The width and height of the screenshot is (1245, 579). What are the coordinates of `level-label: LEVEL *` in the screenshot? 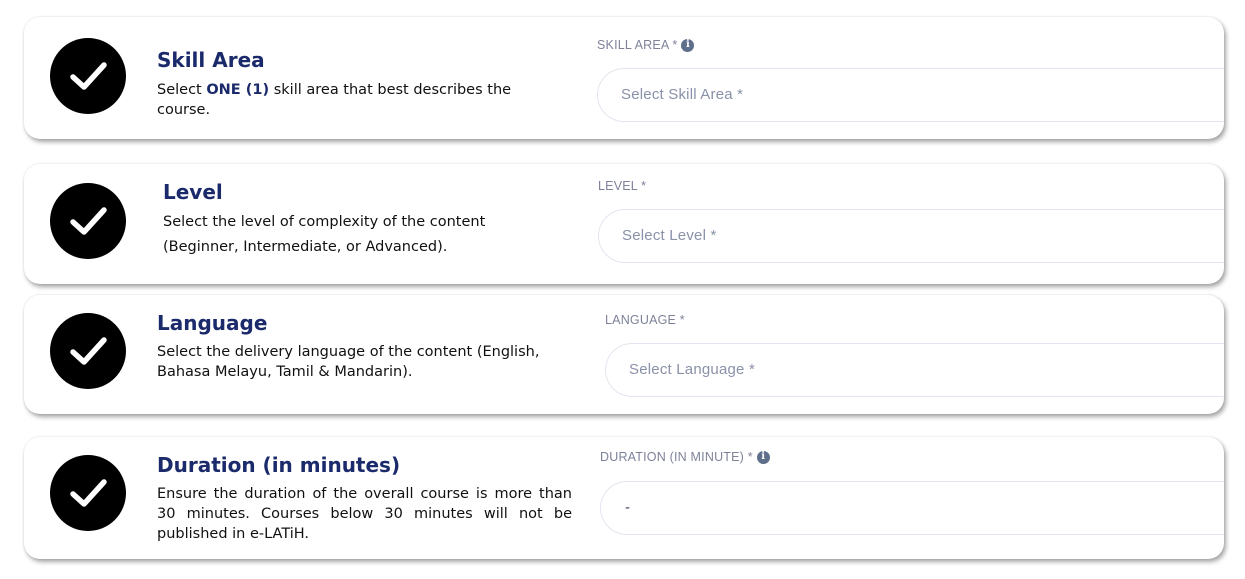 It's located at (622, 186).